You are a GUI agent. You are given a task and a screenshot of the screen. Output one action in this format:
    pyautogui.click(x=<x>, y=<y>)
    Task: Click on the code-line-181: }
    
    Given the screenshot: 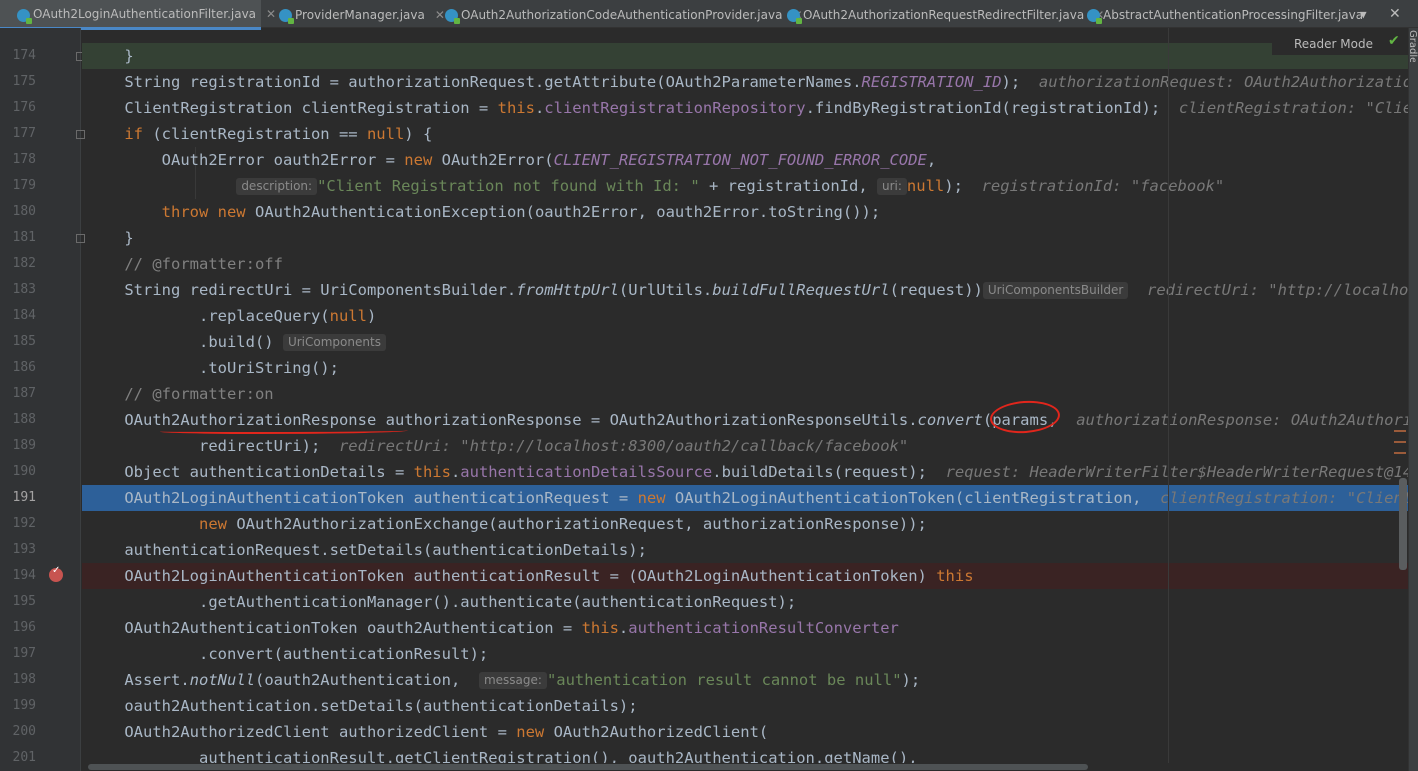 What is the action you would take?
    pyautogui.click(x=110, y=238)
    